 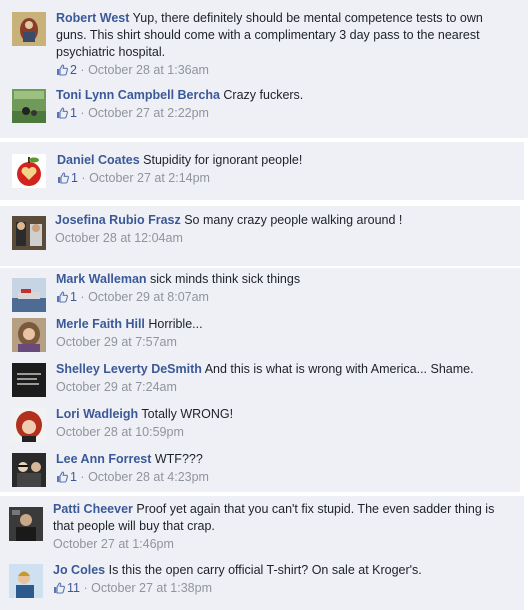 What do you see at coordinates (120, 432) in the screenshot?
I see `comment-timestamp: October 28 at 10:59pm` at bounding box center [120, 432].